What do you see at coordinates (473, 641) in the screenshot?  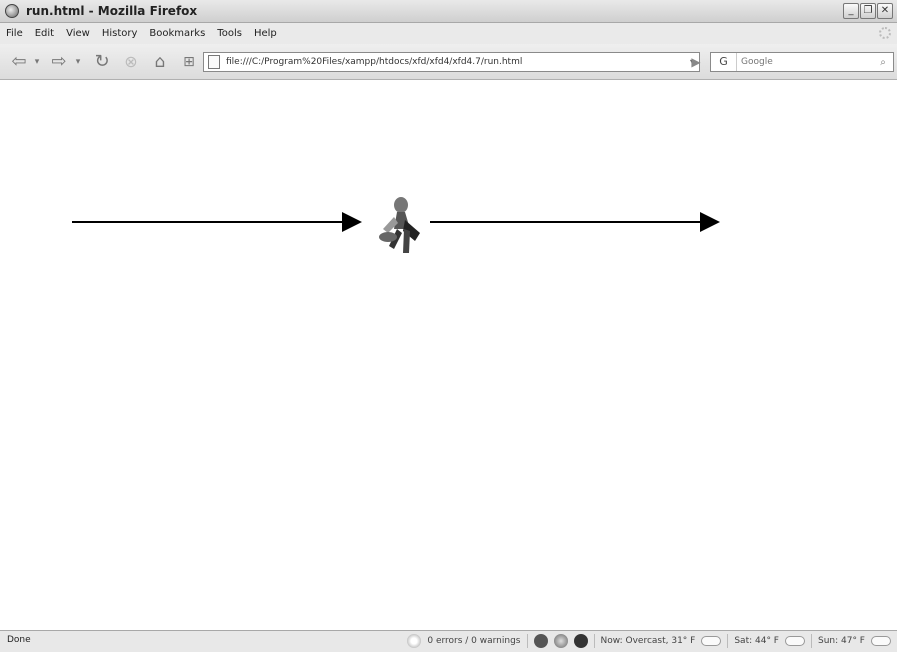 I see `error-count: 0 errors / 0 warnings` at bounding box center [473, 641].